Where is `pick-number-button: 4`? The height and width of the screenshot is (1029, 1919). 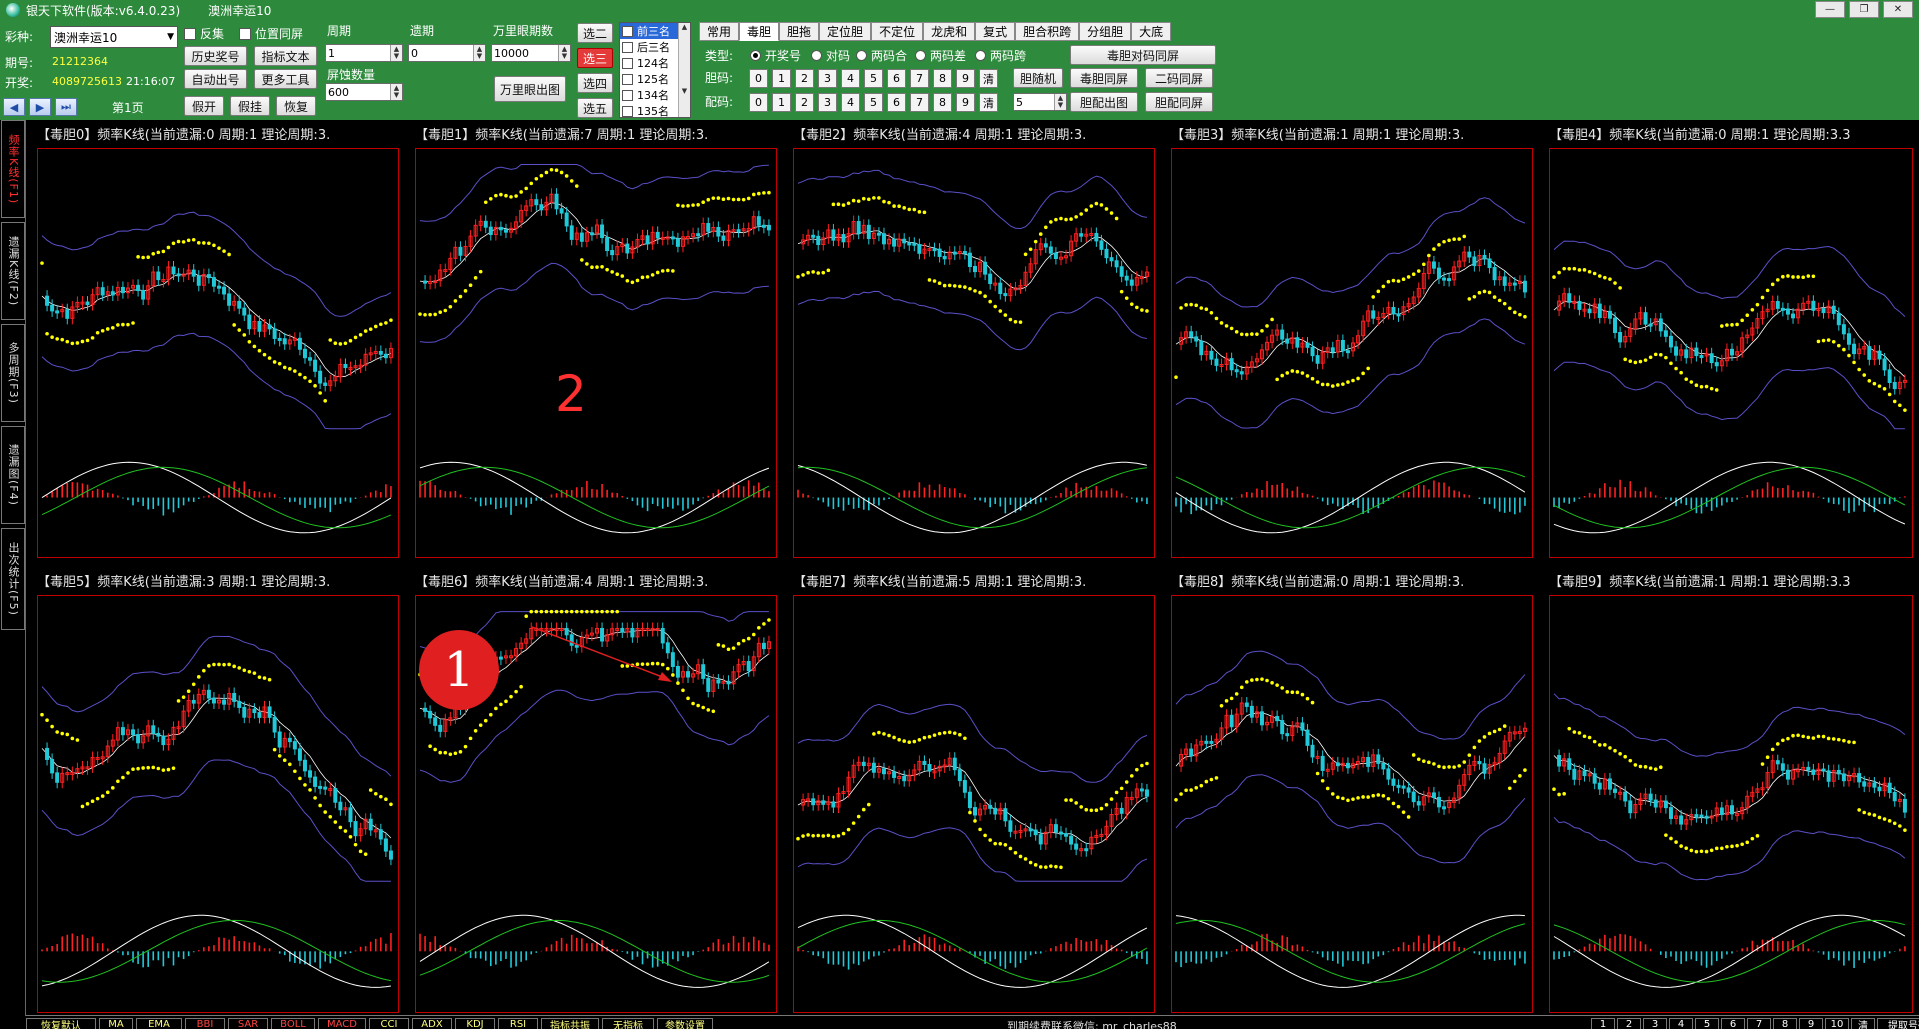
pick-number-button: 4 is located at coordinates (1681, 1023).